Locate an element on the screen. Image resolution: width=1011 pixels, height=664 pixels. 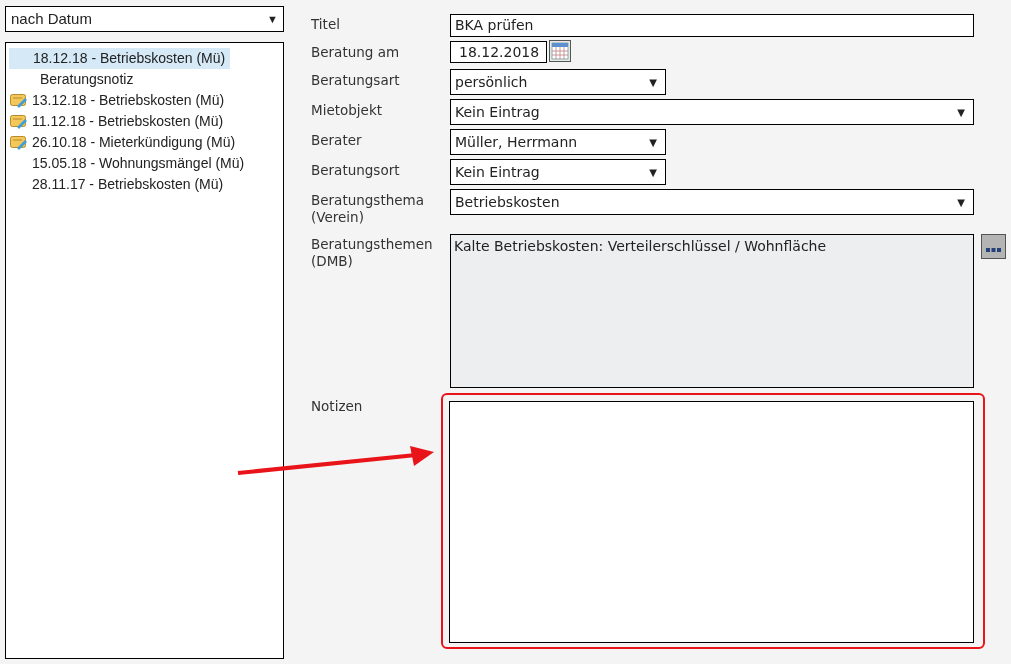
field-label: Beratungsart is located at coordinates (356, 80).